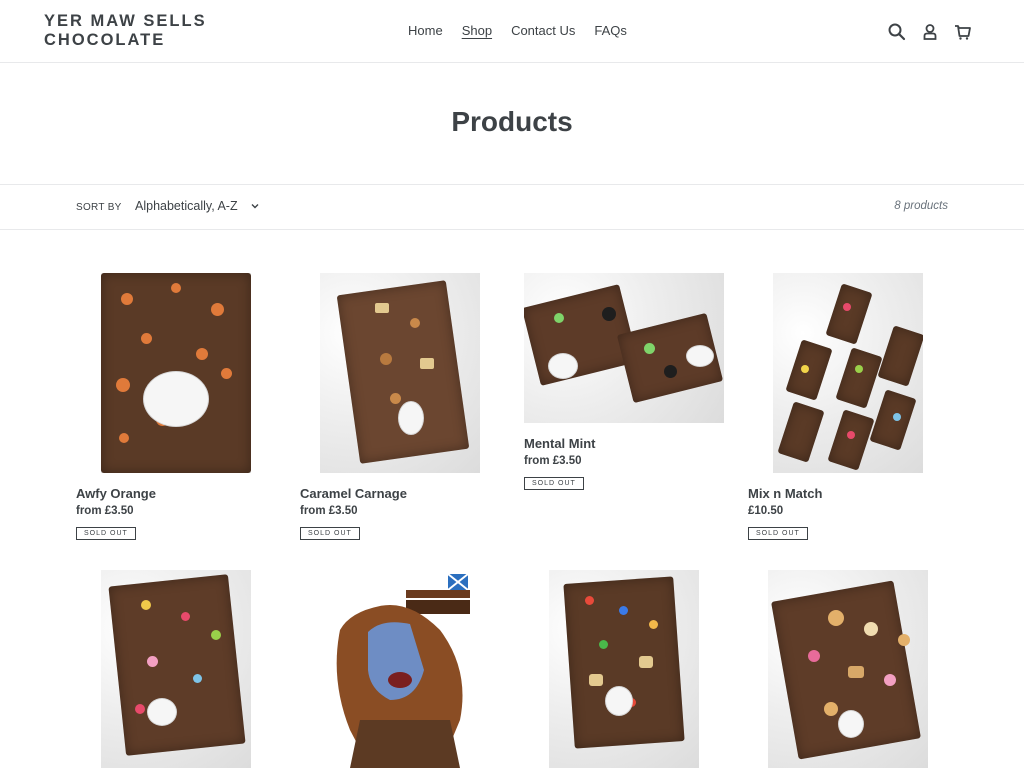 The width and height of the screenshot is (1024, 768). What do you see at coordinates (963, 32) in the screenshot?
I see `cart-icon` at bounding box center [963, 32].